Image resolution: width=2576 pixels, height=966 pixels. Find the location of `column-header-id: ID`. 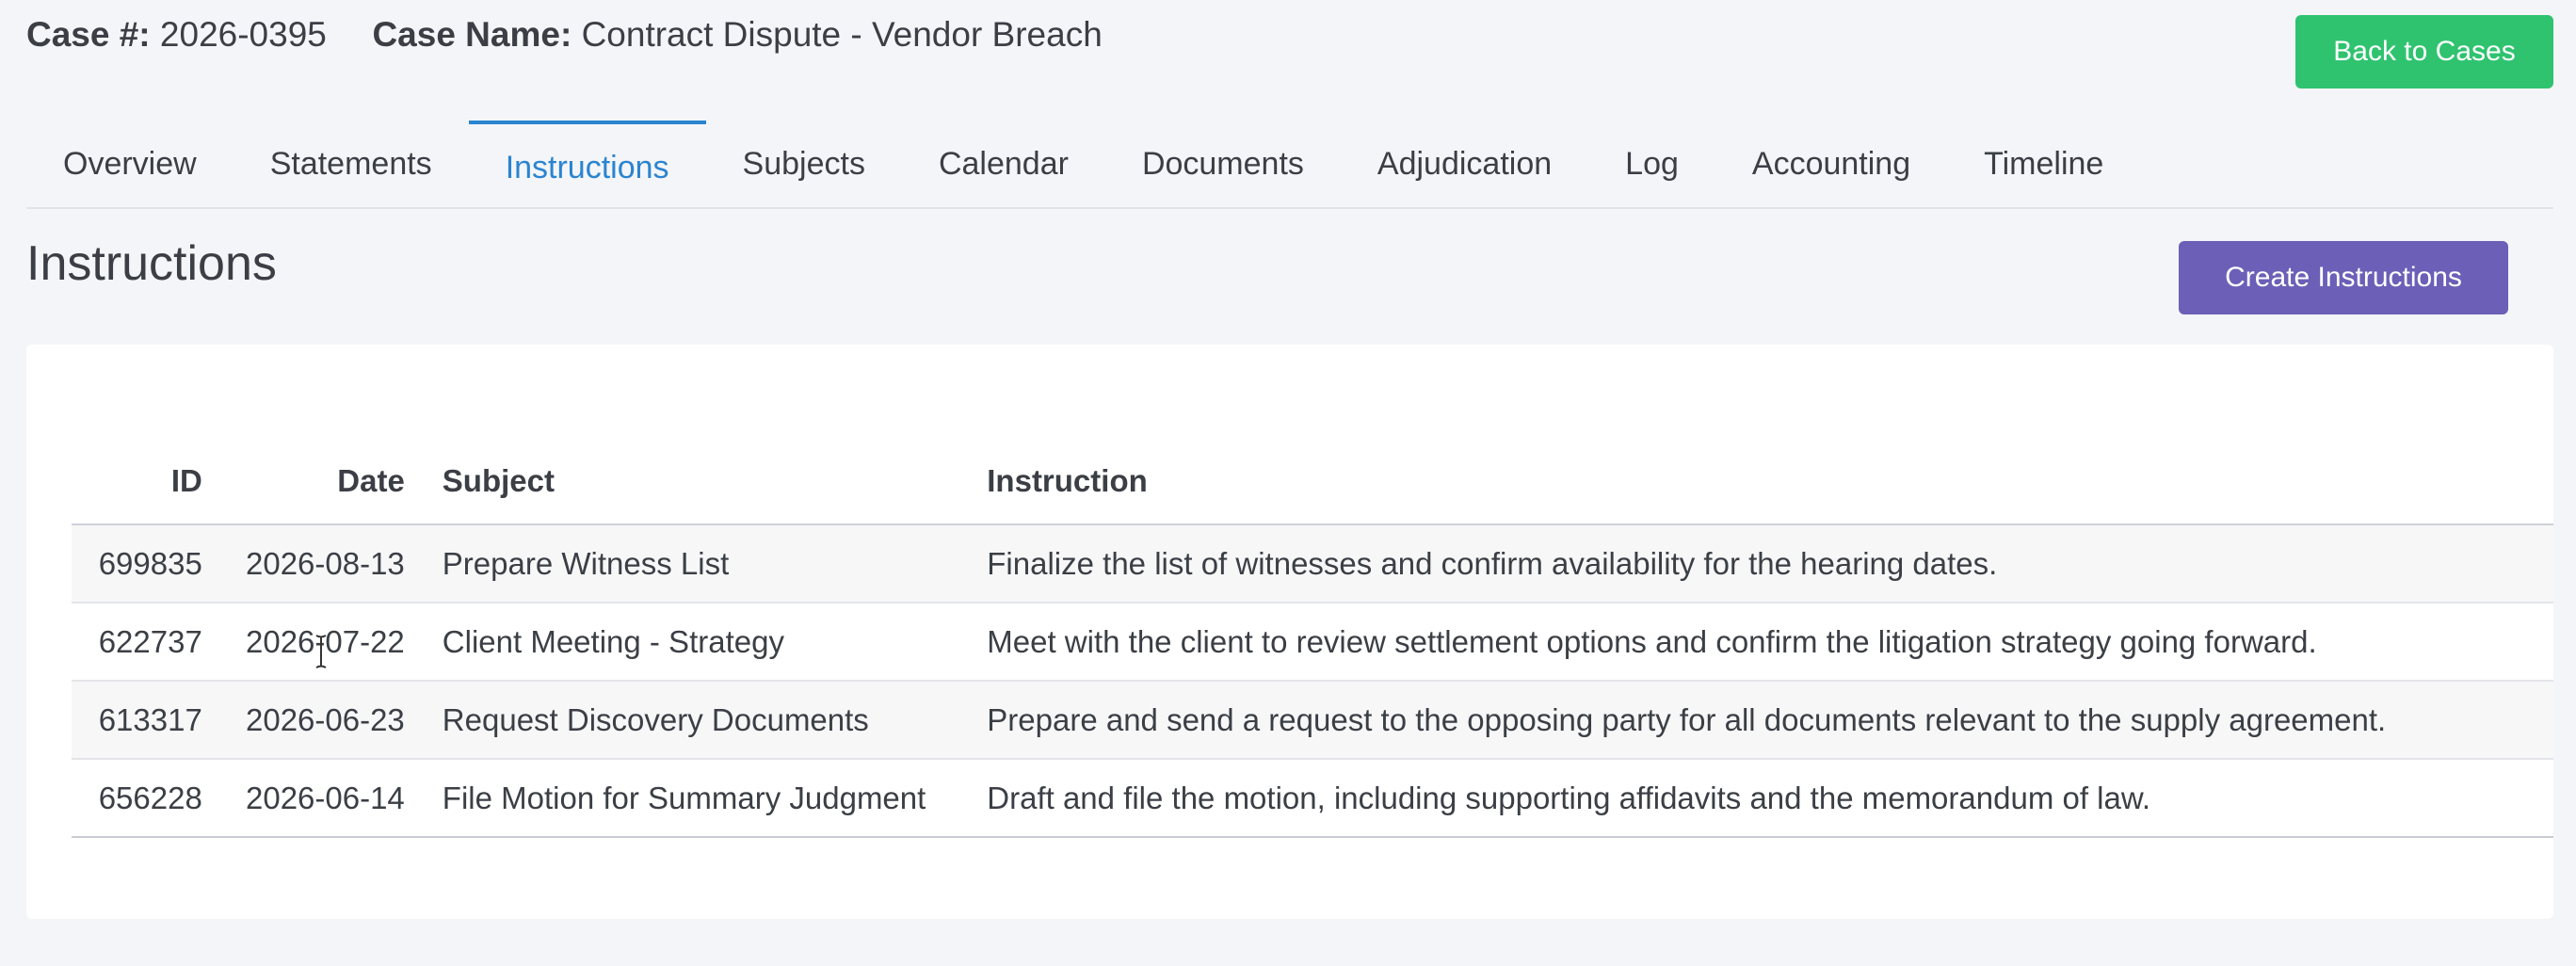

column-header-id: ID is located at coordinates (146, 482).